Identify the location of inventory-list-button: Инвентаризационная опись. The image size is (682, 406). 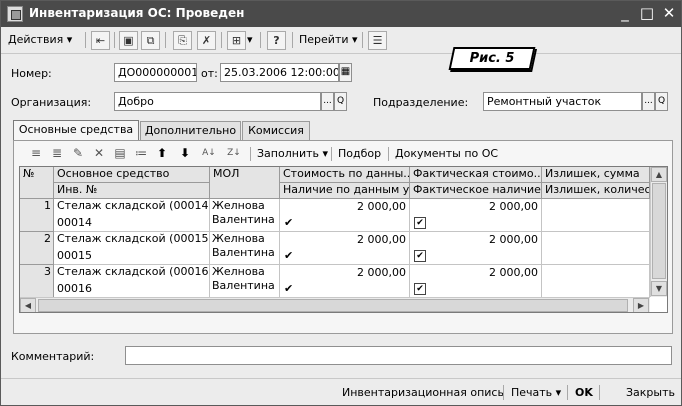
(423, 392).